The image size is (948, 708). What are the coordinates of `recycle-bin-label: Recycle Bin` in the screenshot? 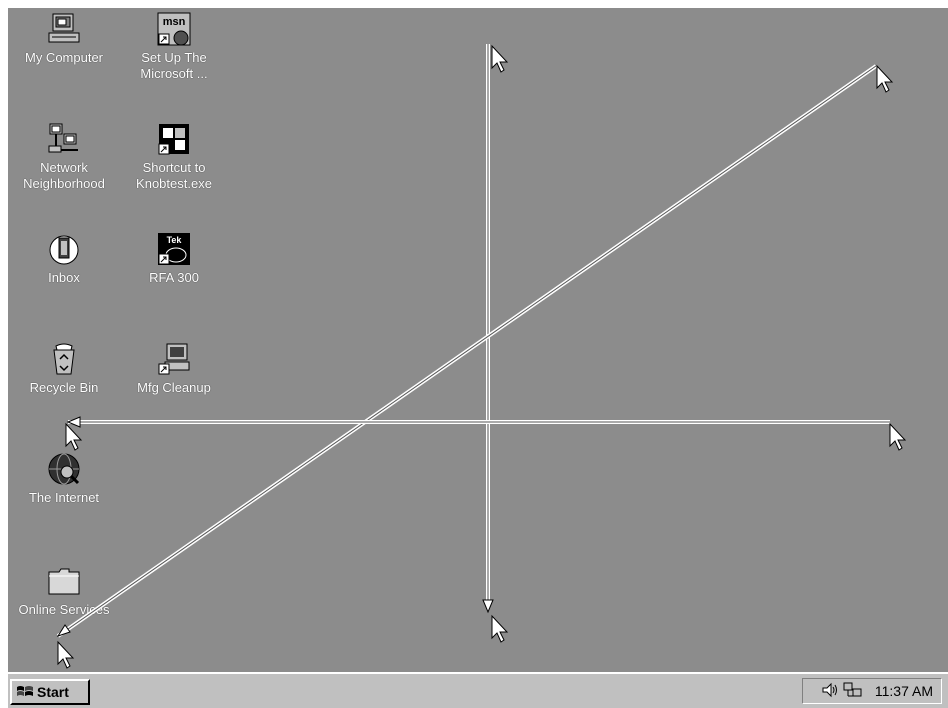 It's located at (64, 387).